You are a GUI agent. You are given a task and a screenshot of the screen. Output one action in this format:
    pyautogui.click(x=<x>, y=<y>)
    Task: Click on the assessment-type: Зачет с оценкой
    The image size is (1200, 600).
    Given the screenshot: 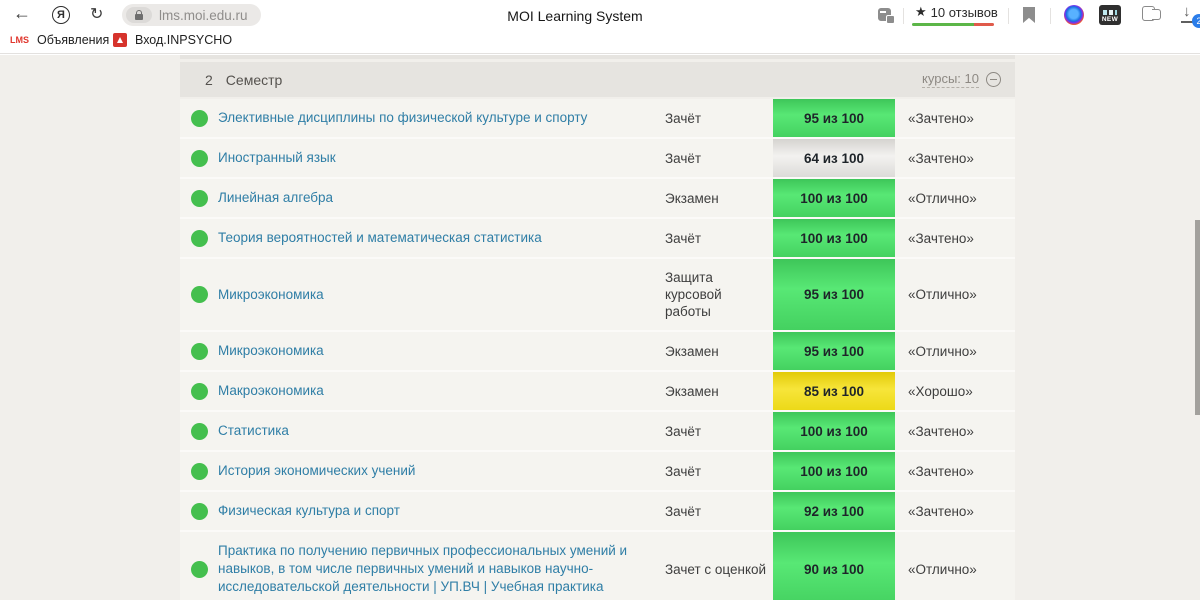 What is the action you would take?
    pyautogui.click(x=716, y=569)
    